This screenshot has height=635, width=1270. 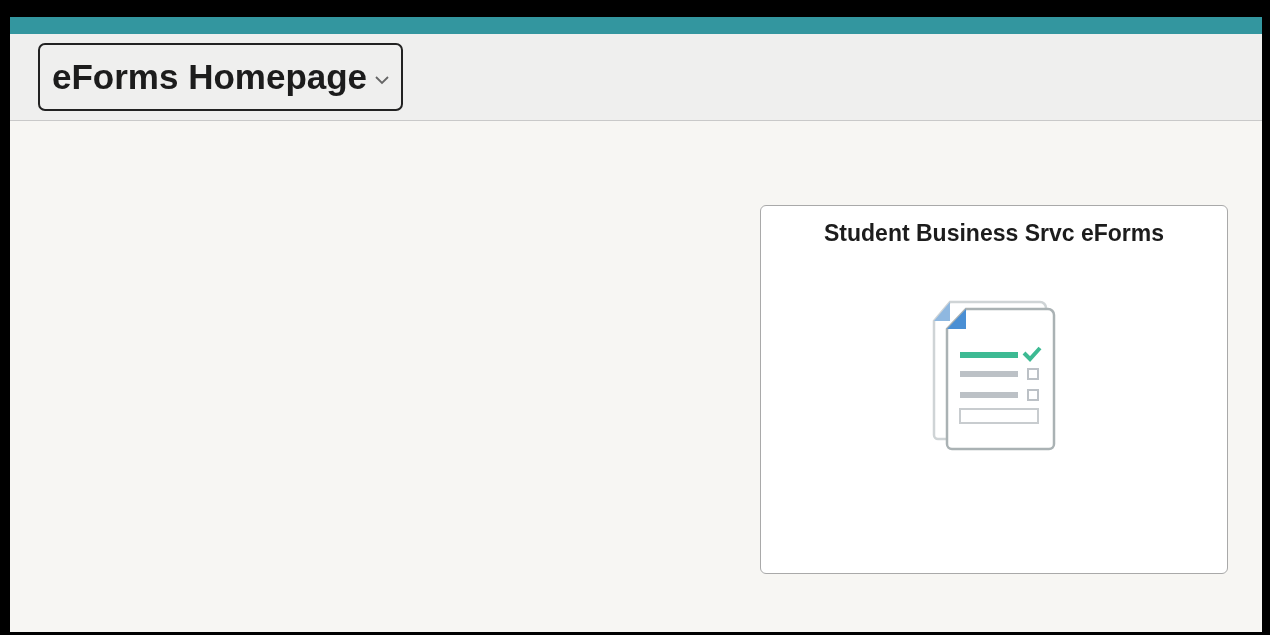 What do you see at coordinates (221, 77) in the screenshot?
I see `page-title-dropdown: eForms Homepage` at bounding box center [221, 77].